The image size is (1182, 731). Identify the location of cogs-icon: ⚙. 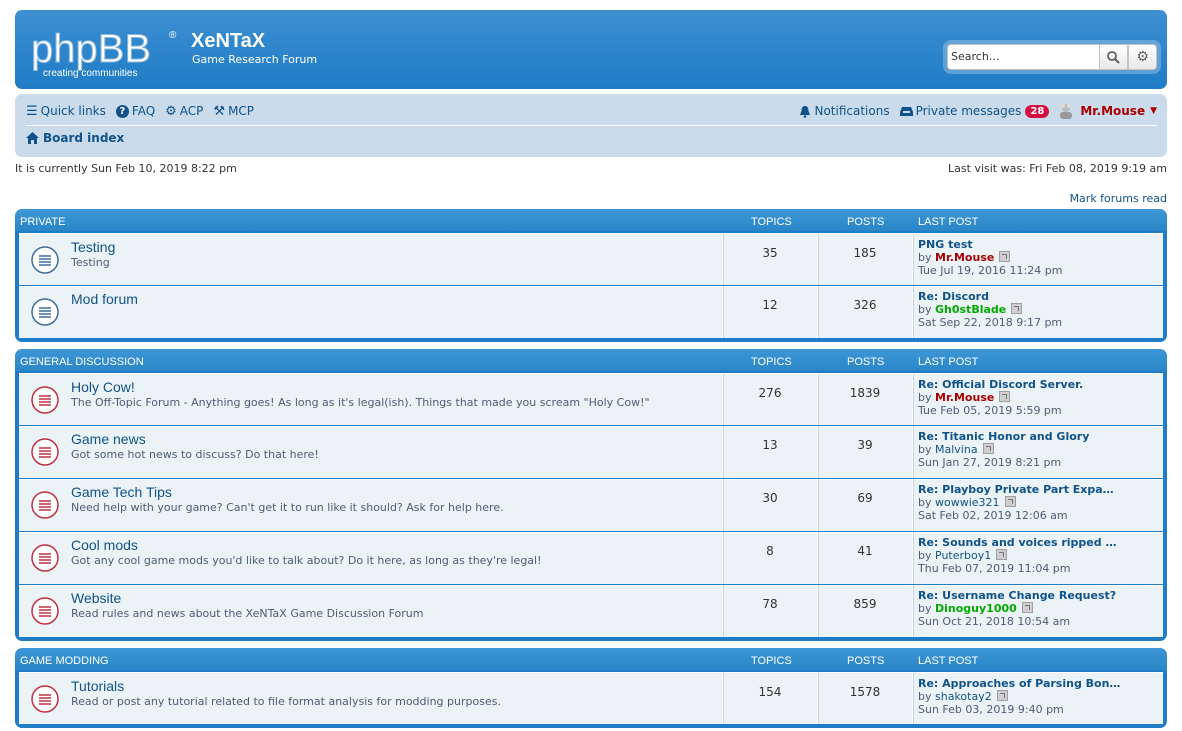
(171, 111).